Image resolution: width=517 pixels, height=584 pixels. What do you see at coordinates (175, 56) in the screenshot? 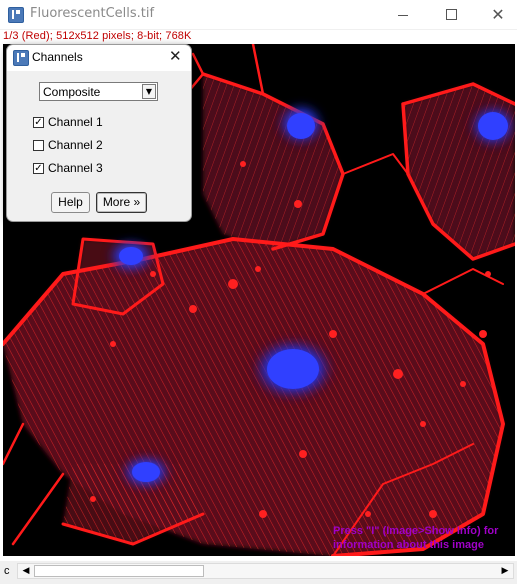
I see `dialog-close-icon: ✕` at bounding box center [175, 56].